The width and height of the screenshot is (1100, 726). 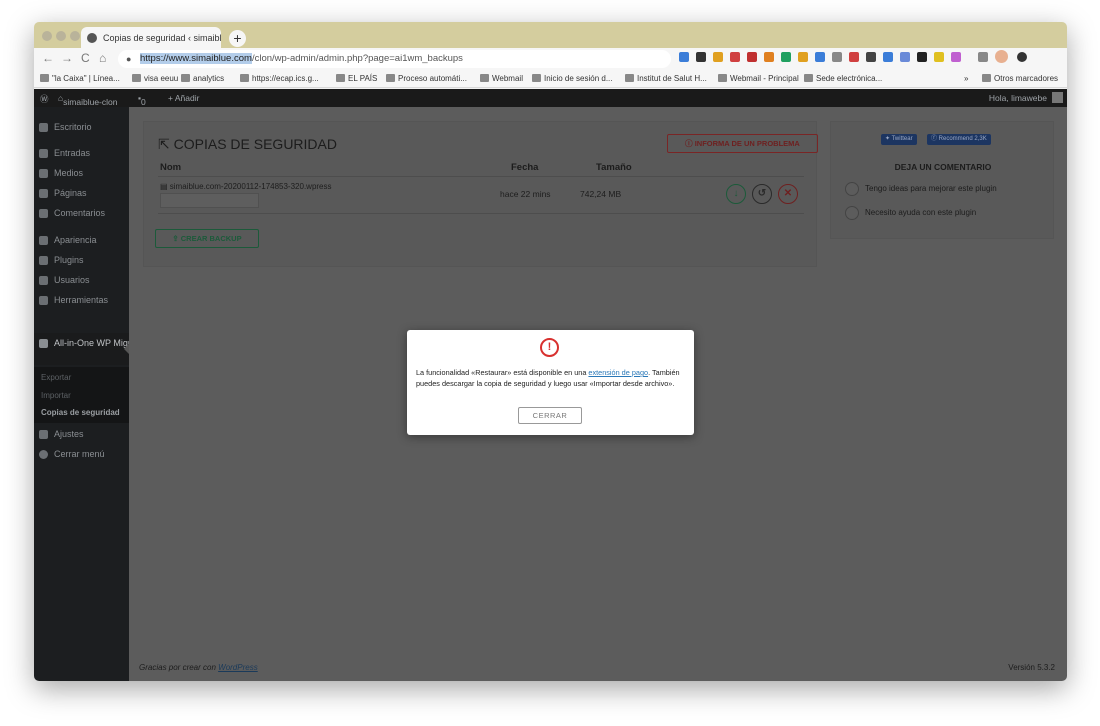 What do you see at coordinates (171, 167) in the screenshot?
I see `column-nom: Nom` at bounding box center [171, 167].